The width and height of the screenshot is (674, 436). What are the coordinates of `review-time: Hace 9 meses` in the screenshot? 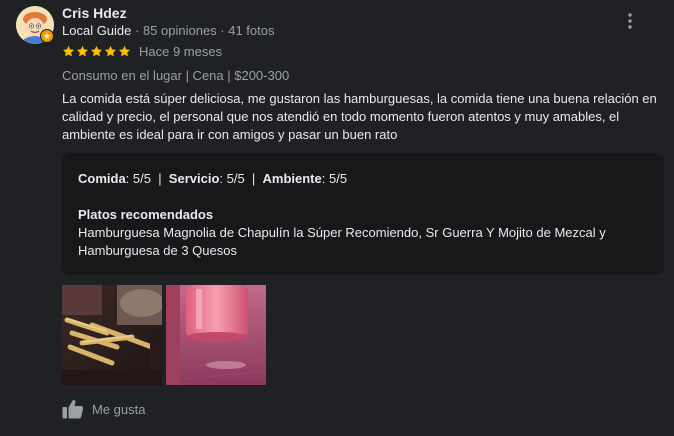 It's located at (181, 51).